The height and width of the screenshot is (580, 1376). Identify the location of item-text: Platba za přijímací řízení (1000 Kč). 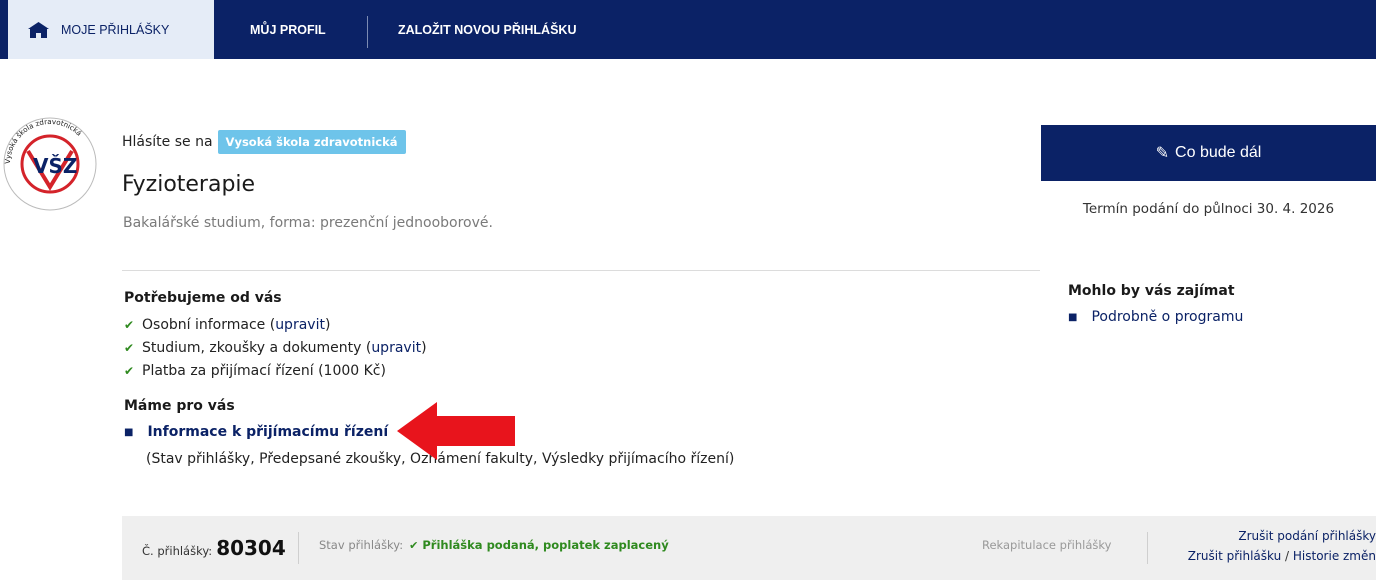
(264, 371).